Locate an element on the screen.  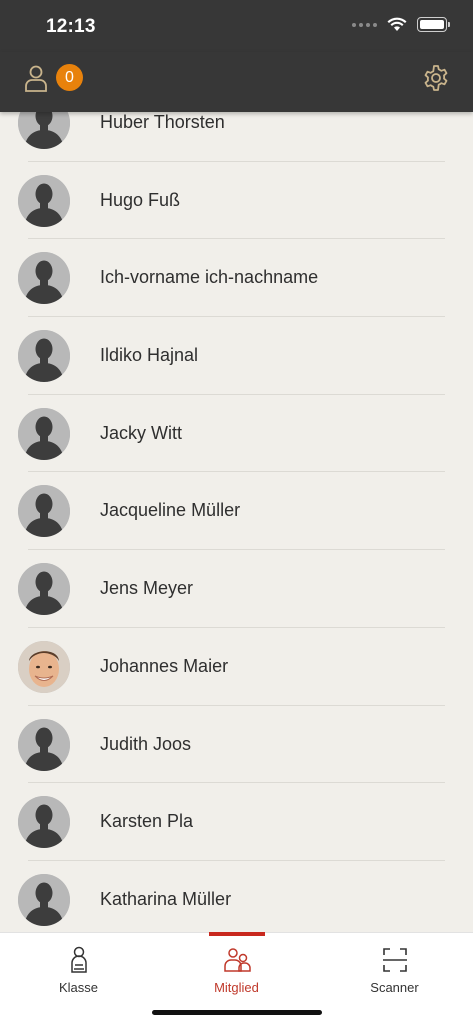
list-item: Ich-vorname ich-nachname is located at coordinates (236, 278).